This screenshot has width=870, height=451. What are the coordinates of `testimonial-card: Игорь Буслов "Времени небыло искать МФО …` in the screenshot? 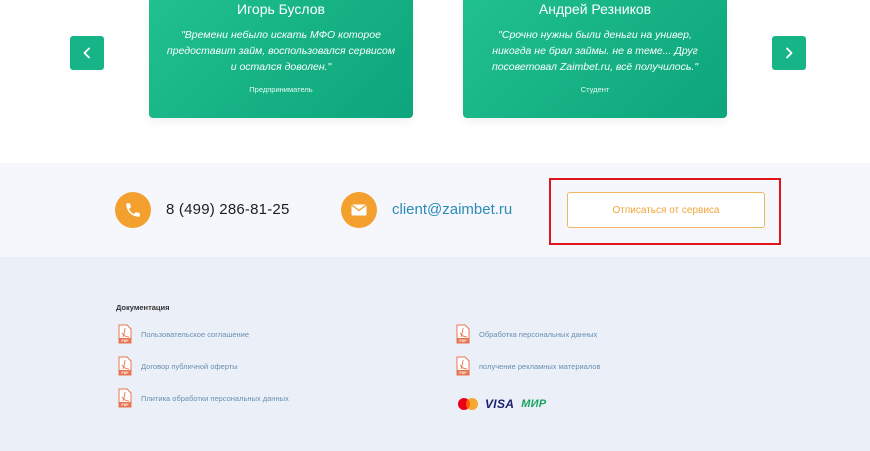 It's located at (281, 59).